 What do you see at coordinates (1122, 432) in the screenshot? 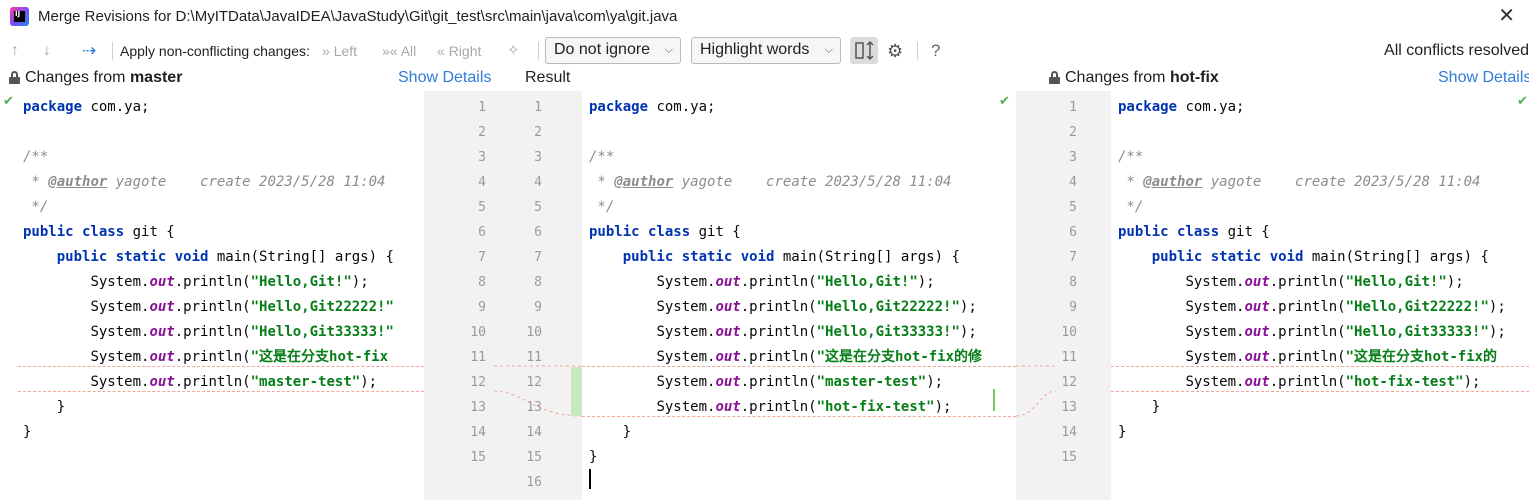
I see `code-line: }` at bounding box center [1122, 432].